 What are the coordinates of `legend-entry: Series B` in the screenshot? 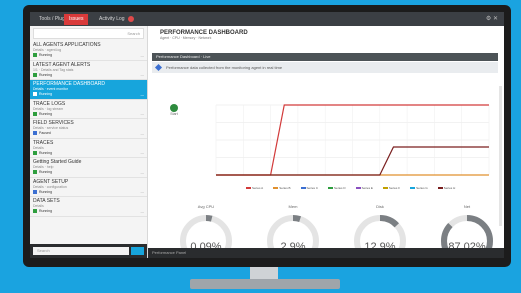 It's located at (284, 188).